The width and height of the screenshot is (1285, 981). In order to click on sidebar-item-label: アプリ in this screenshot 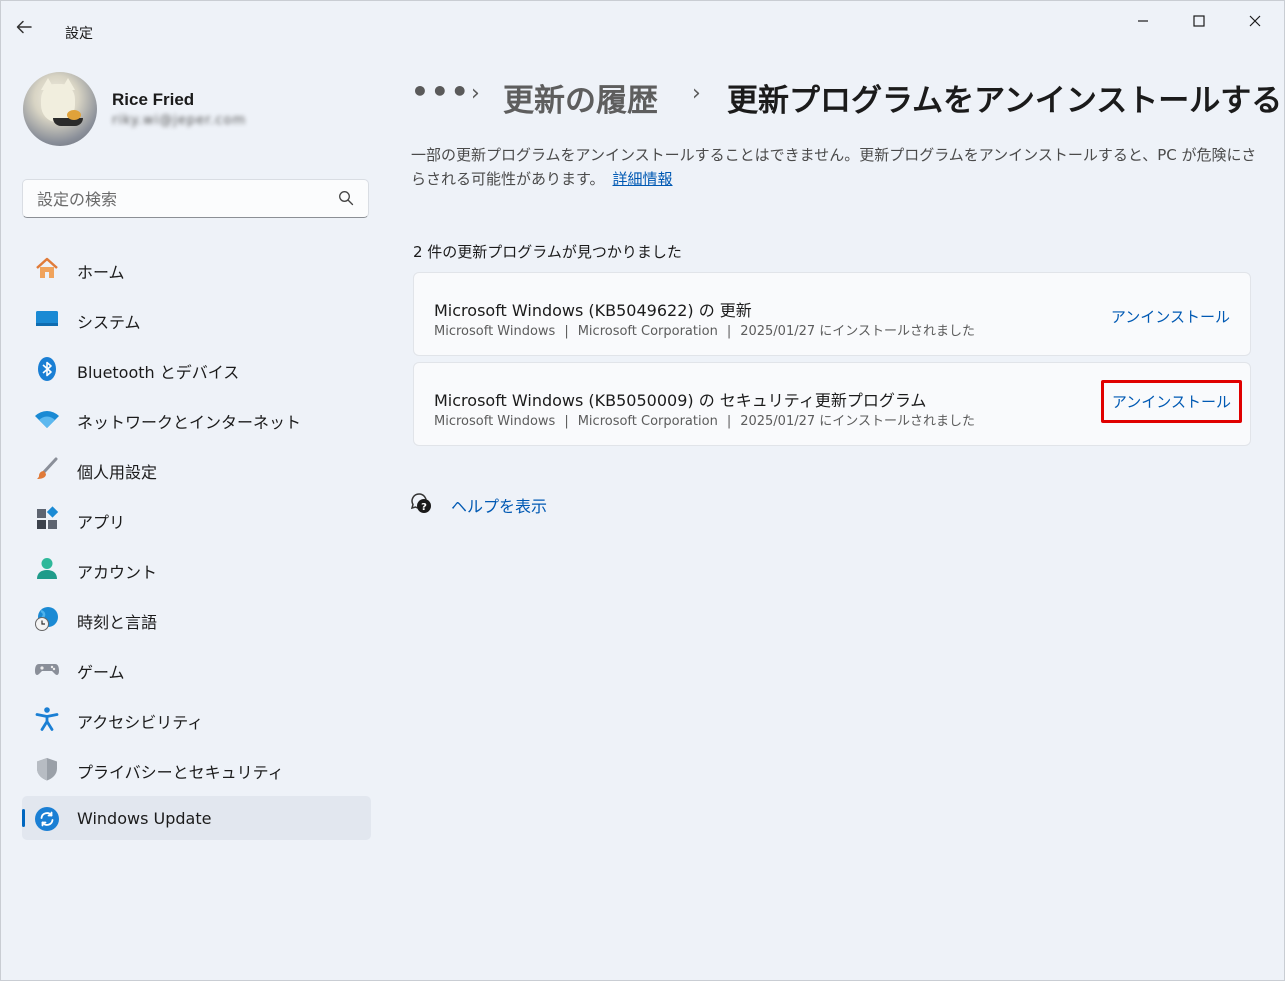, I will do `click(101, 522)`.